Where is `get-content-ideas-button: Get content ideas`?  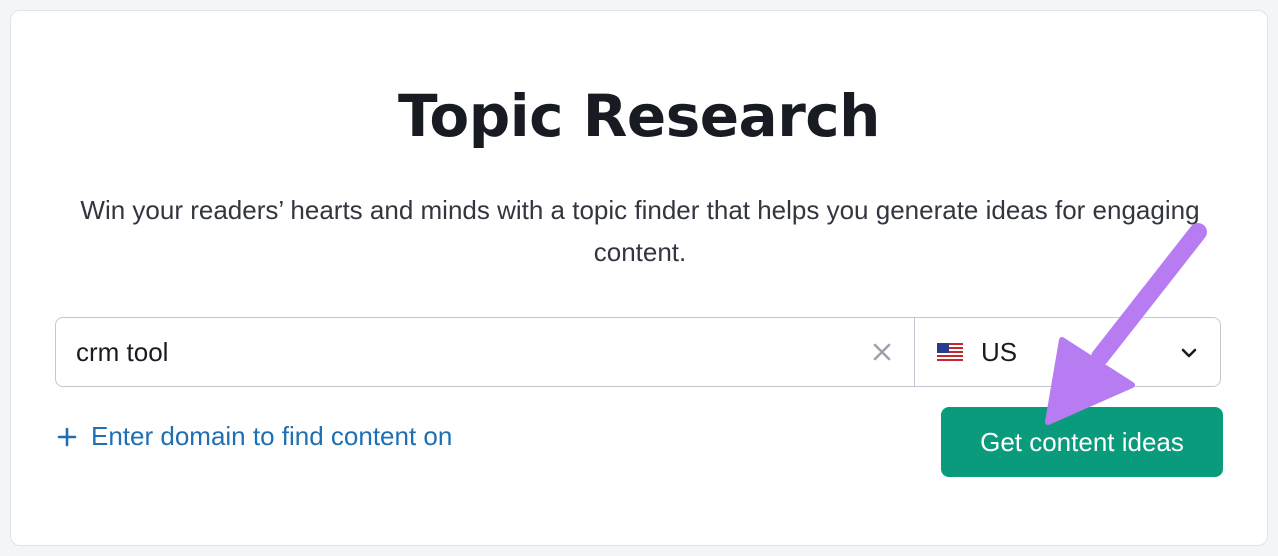 get-content-ideas-button: Get content ideas is located at coordinates (1082, 442).